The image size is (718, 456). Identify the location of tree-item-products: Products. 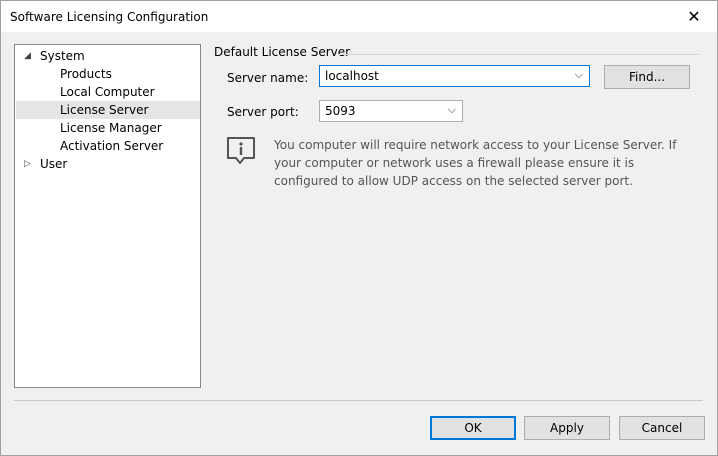
(108, 74).